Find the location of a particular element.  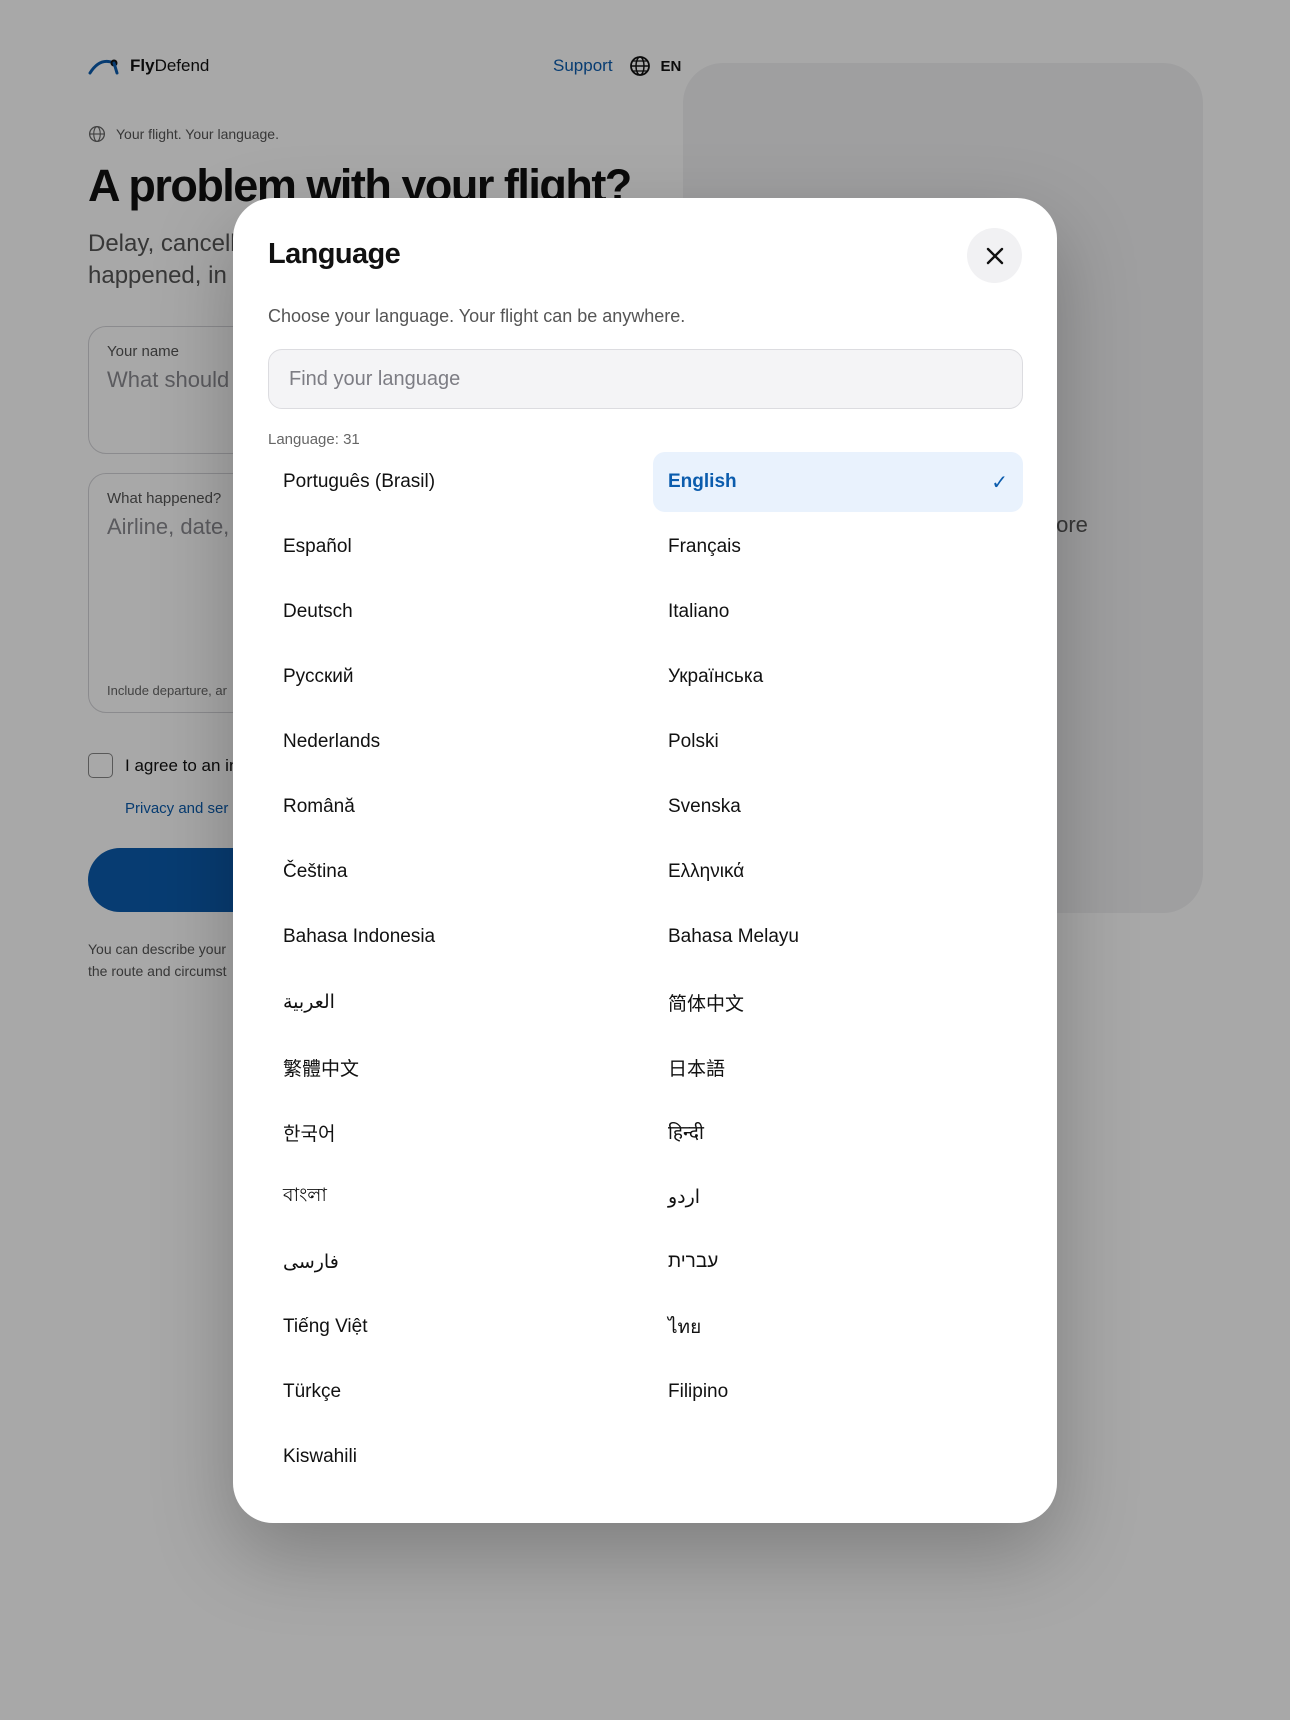

language-option-label: Română is located at coordinates (319, 806).